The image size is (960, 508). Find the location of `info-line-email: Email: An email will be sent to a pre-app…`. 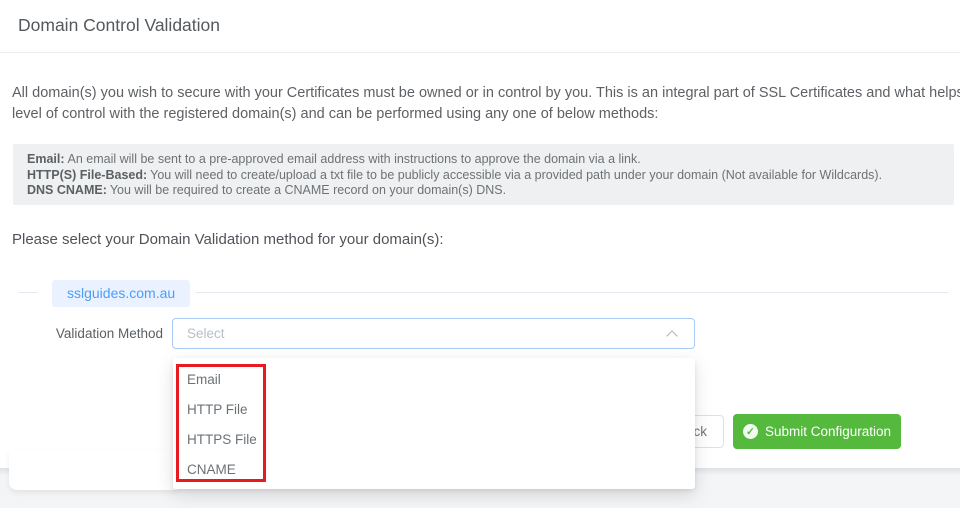

info-line-email: Email: An email will be sent to a pre-app… is located at coordinates (483, 160).